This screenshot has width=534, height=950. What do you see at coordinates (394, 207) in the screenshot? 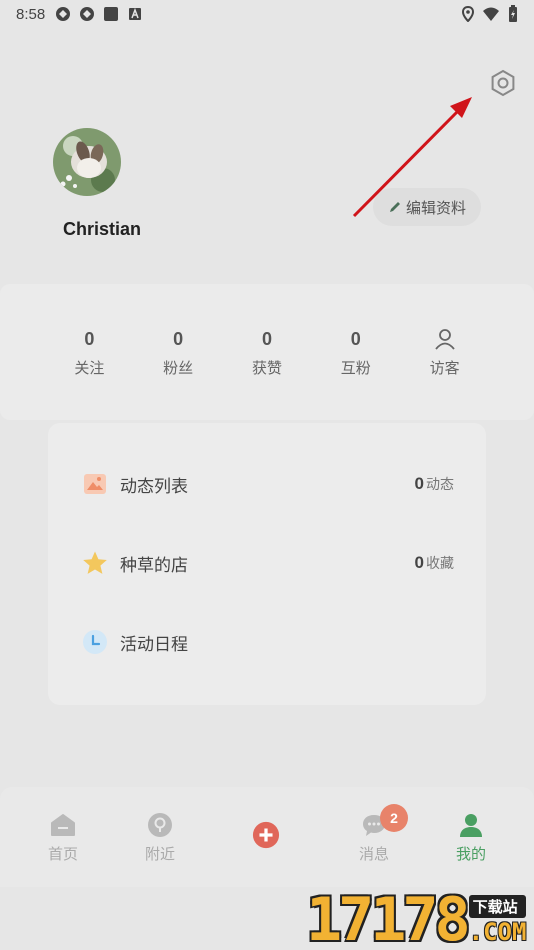
I see `pencil-icon` at bounding box center [394, 207].